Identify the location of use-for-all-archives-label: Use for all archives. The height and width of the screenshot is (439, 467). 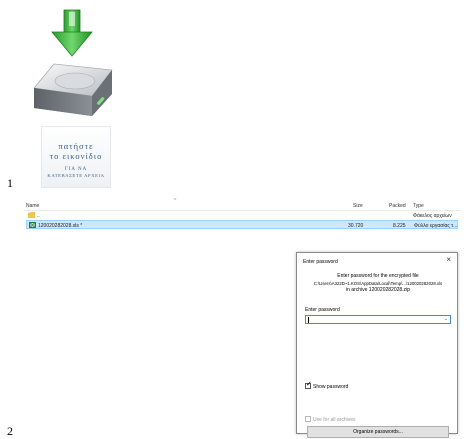
(334, 420).